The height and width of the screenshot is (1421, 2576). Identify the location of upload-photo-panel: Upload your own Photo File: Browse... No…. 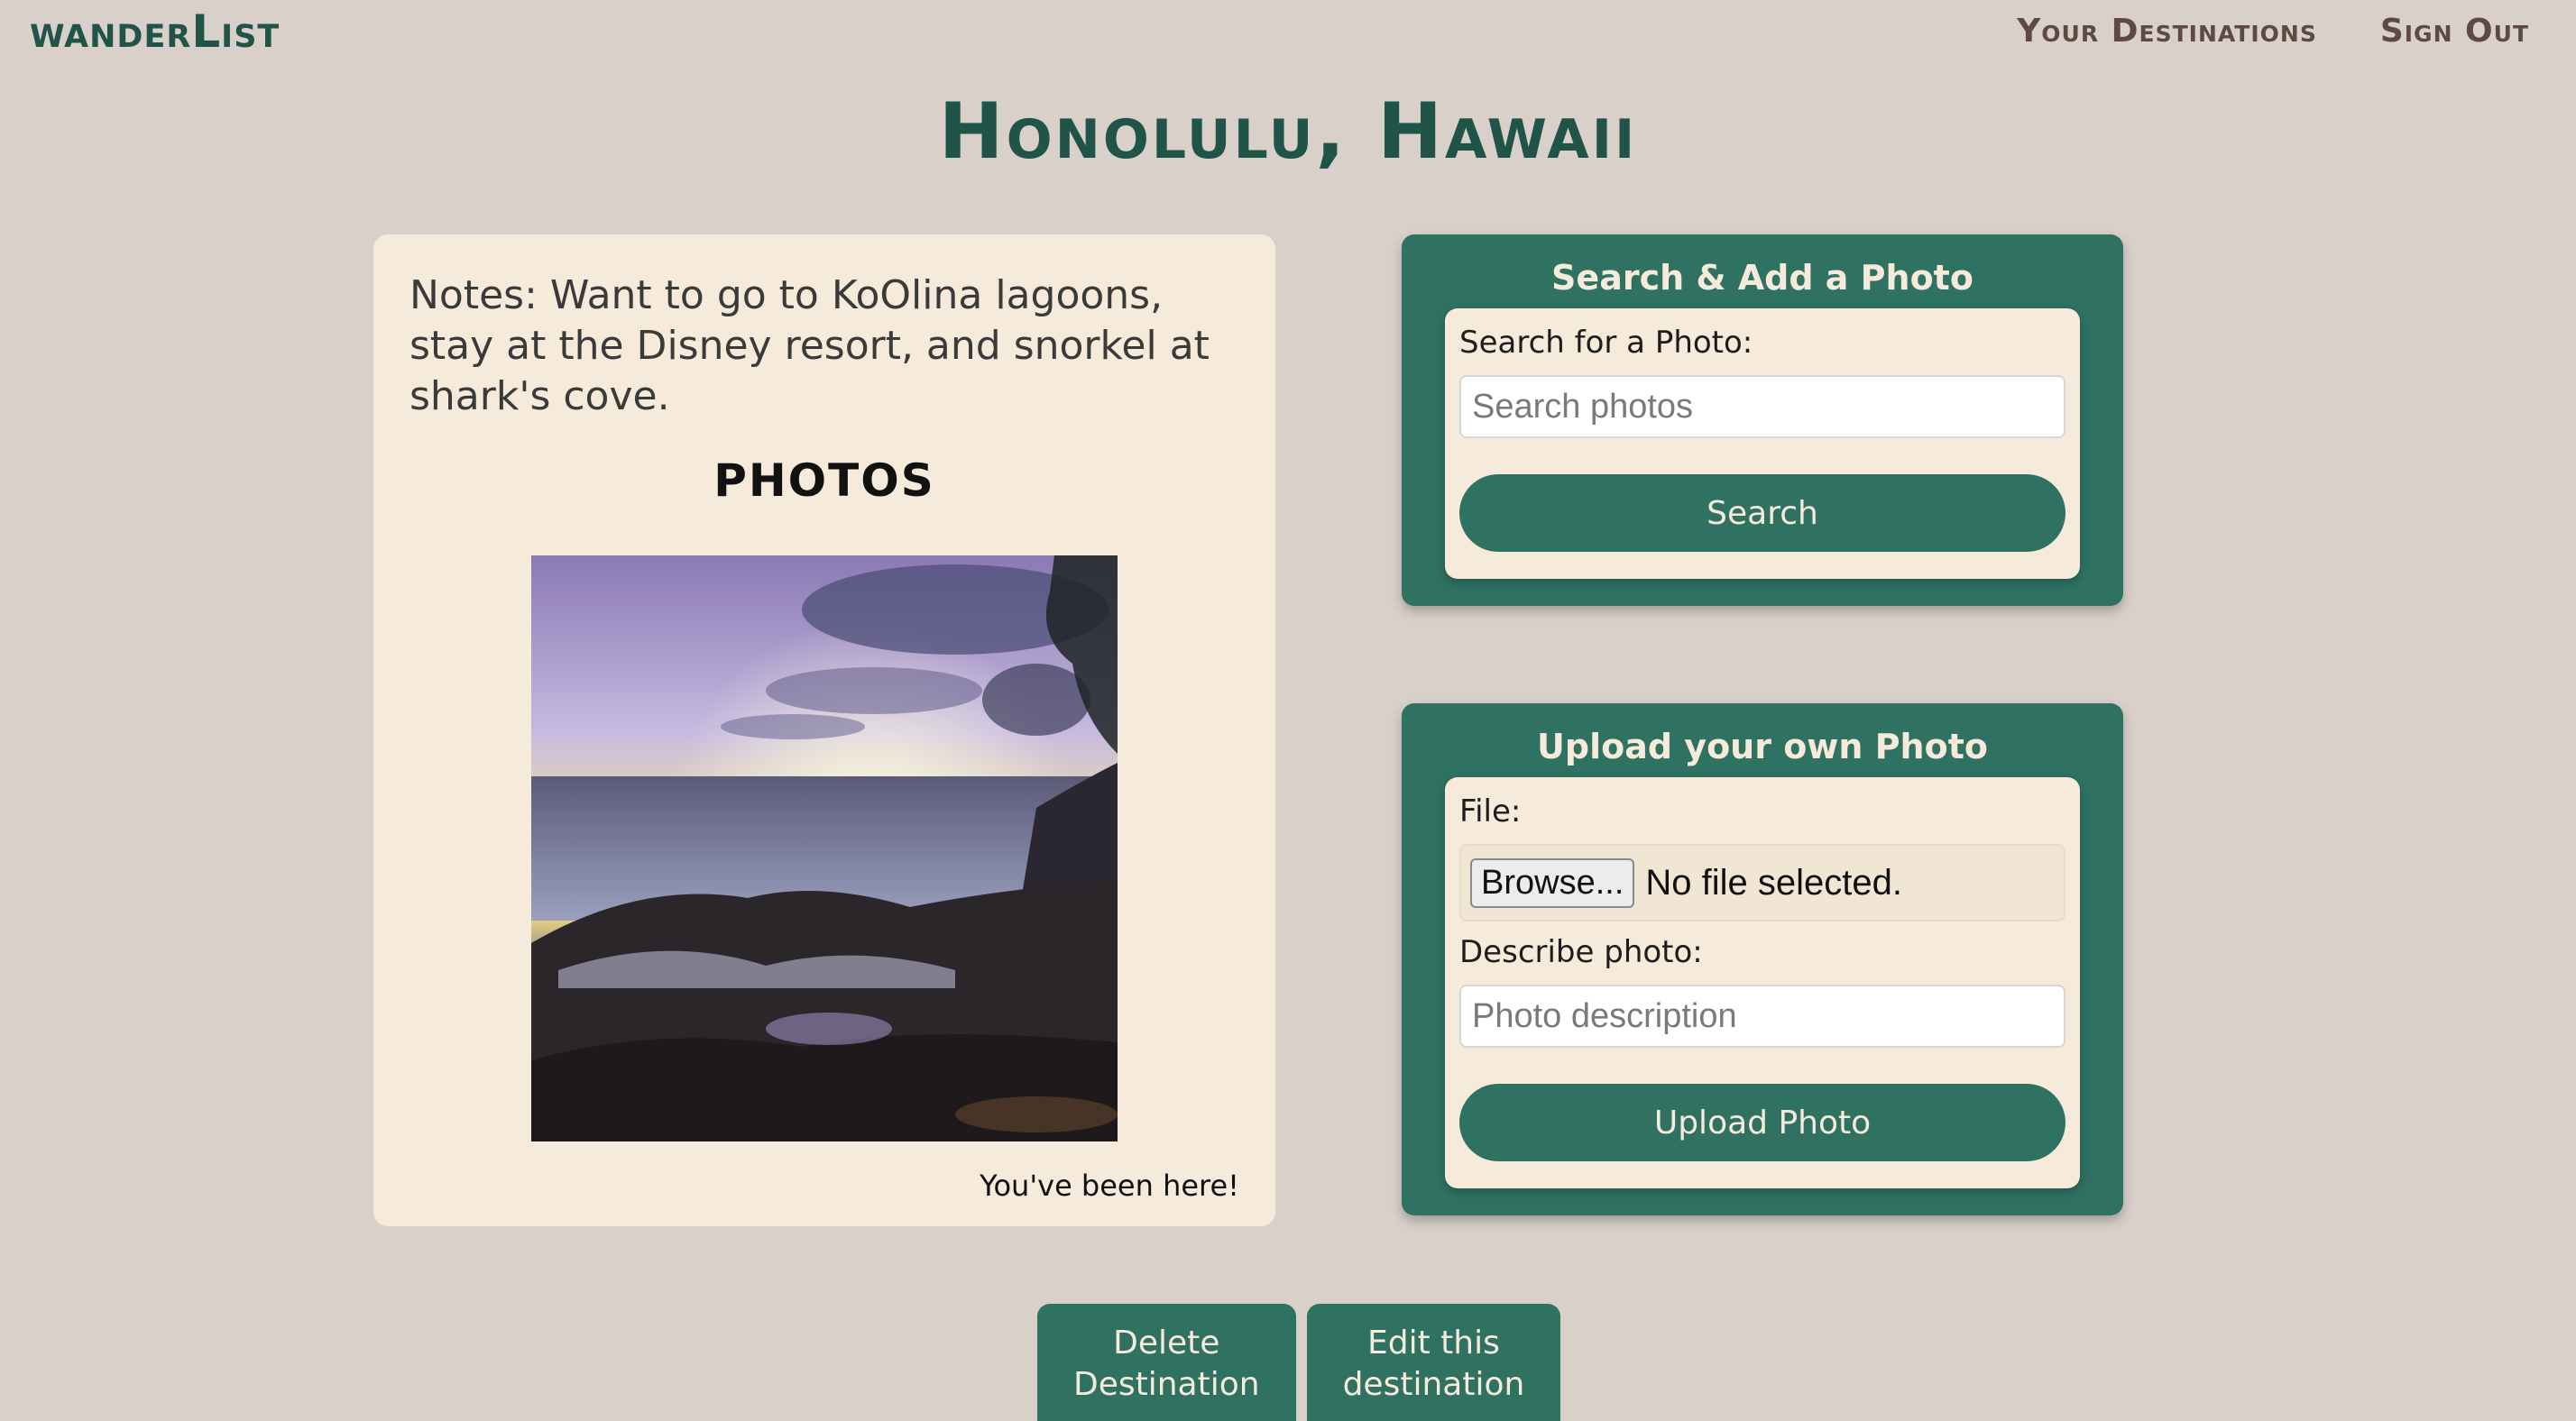
(1762, 959).